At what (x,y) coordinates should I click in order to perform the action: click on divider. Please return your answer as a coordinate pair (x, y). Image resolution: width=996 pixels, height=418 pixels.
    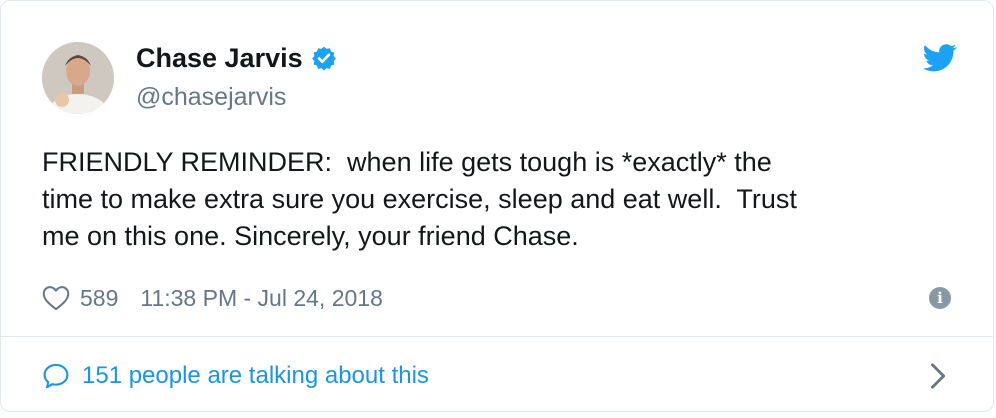
    Looking at the image, I should click on (497, 336).